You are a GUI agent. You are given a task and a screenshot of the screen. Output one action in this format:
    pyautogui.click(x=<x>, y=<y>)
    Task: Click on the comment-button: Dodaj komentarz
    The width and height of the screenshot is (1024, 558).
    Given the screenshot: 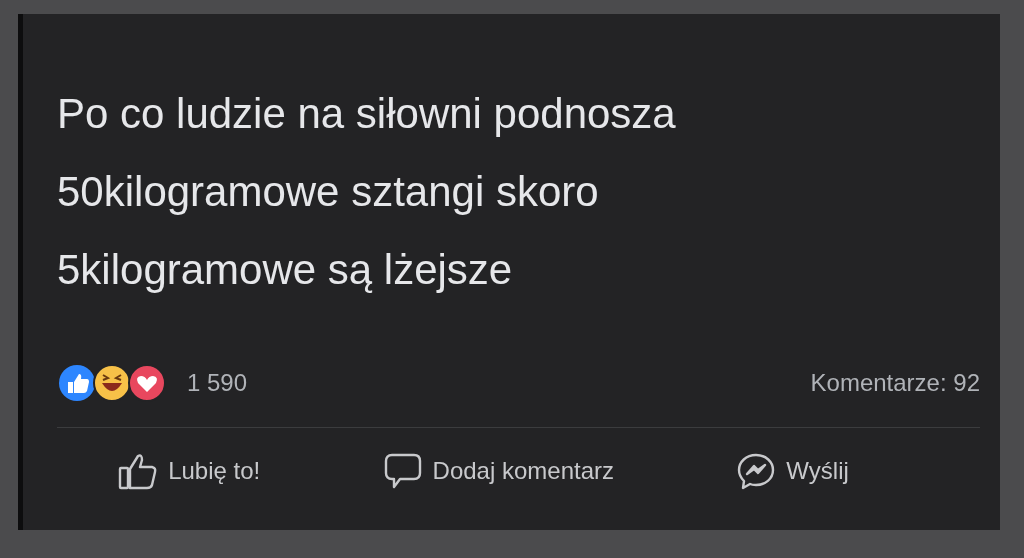 What is the action you would take?
    pyautogui.click(x=498, y=471)
    